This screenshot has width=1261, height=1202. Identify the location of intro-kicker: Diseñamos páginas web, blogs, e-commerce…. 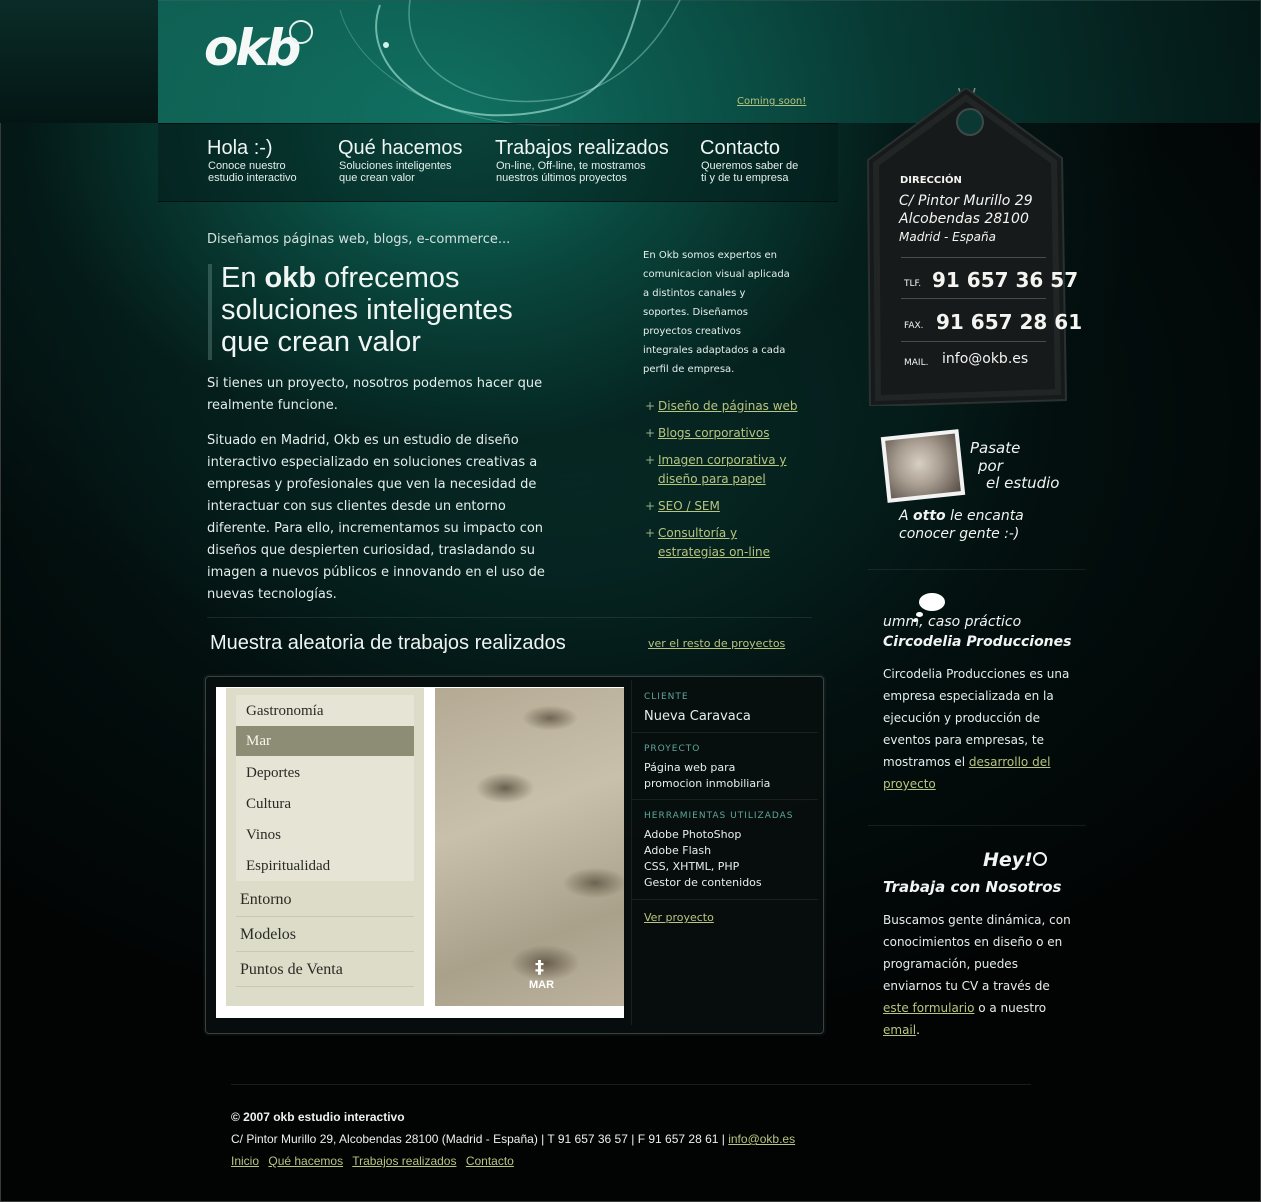
(359, 239).